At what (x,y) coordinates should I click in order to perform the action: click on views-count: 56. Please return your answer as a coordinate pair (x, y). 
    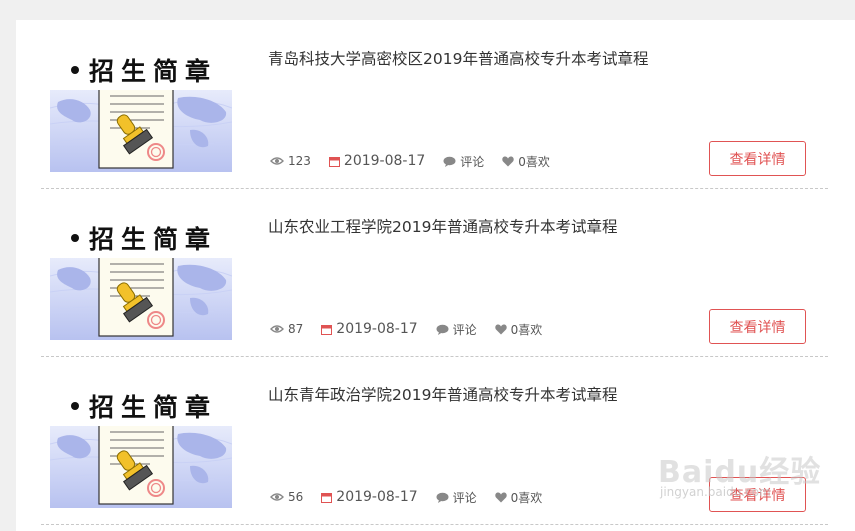
    Looking at the image, I should click on (296, 497).